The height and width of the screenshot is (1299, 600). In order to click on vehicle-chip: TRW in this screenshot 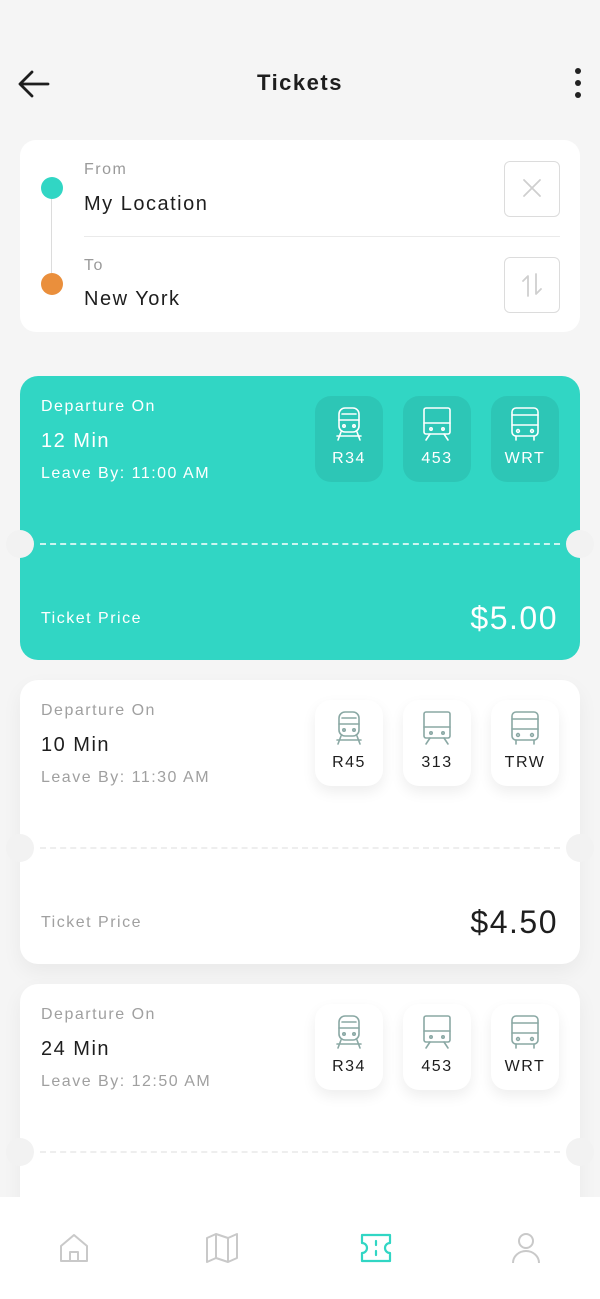, I will do `click(525, 743)`.